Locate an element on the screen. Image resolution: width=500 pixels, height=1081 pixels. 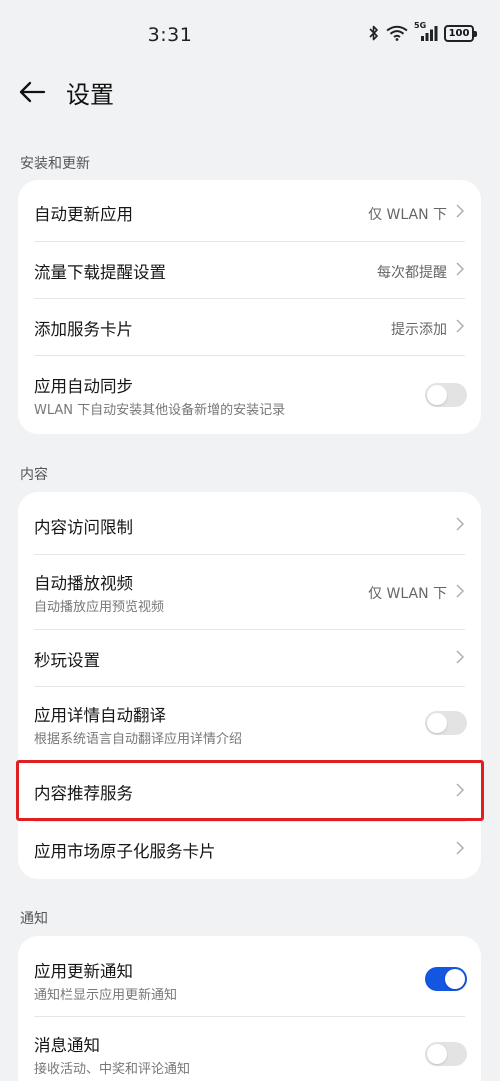
auto-update-value: 仅 WLAN 下 is located at coordinates (407, 215).